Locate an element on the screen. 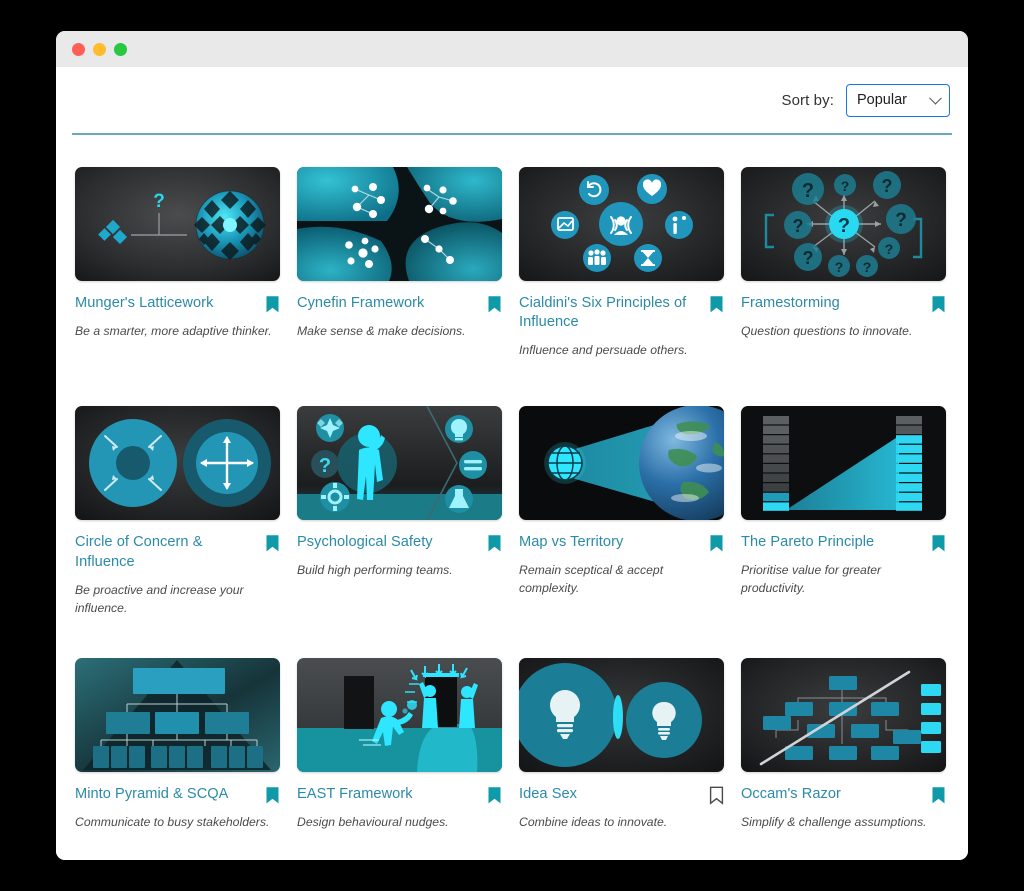  card-meta: Minto Pyramid & SCQA is located at coordinates (177, 795).